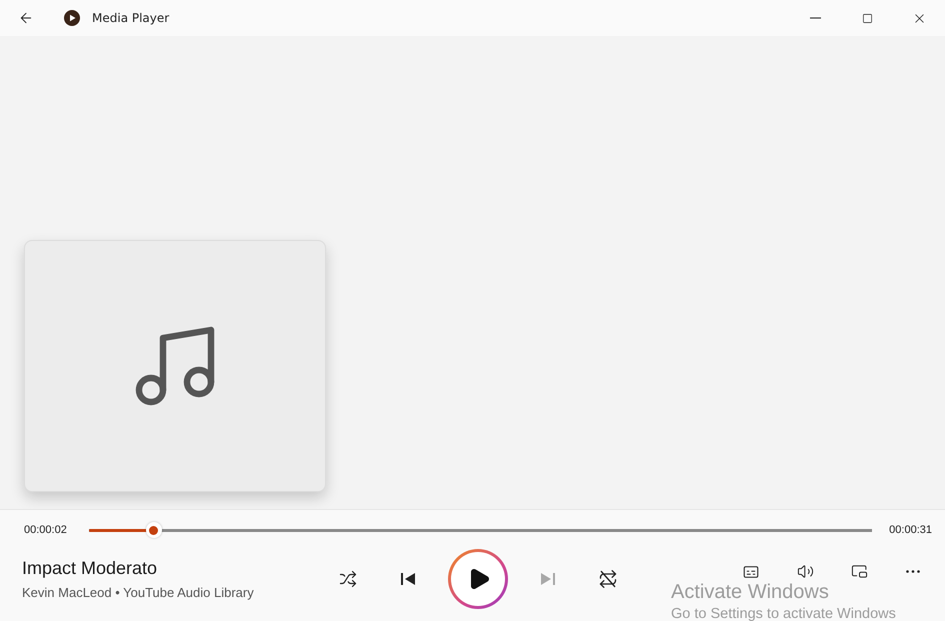  What do you see at coordinates (26, 18) in the screenshot?
I see `back-button` at bounding box center [26, 18].